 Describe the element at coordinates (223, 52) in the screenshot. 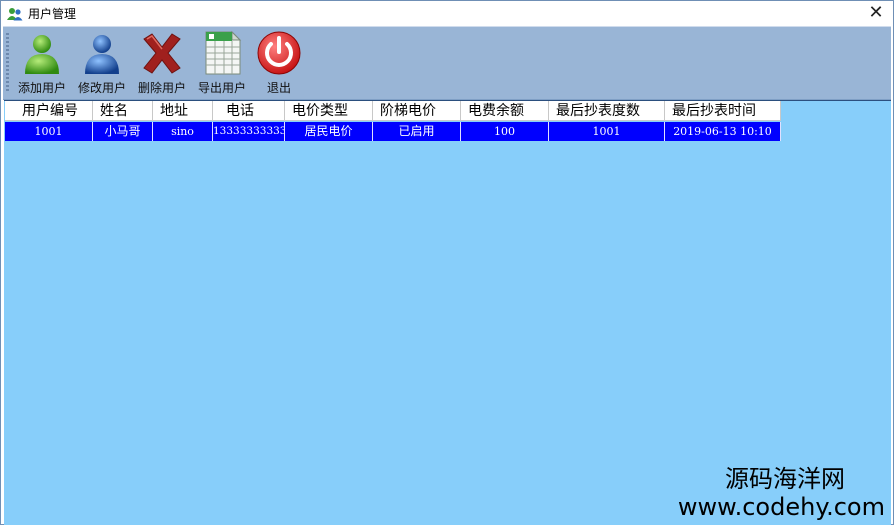

I see `spreadsheet-icon` at that location.